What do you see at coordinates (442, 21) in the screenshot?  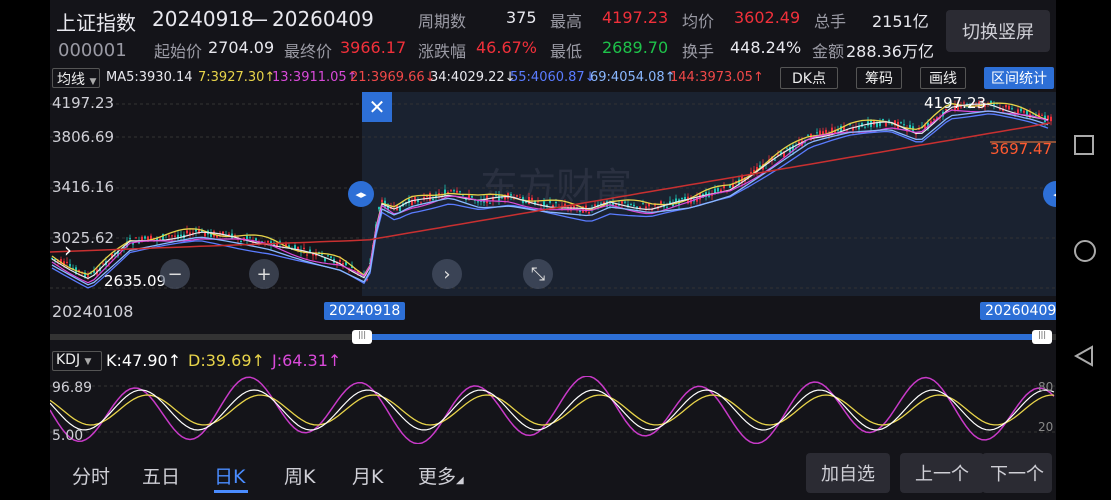 I see `periods-label: 周期数` at bounding box center [442, 21].